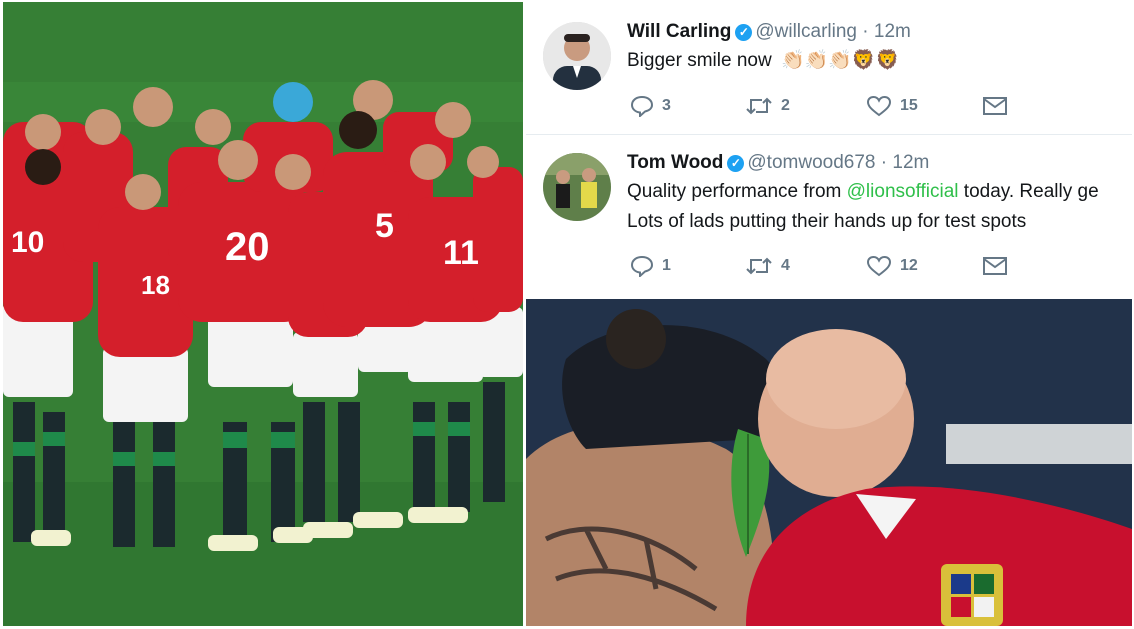 This screenshot has width=1134, height=629. I want to click on display-name: Will Carling, so click(679, 31).